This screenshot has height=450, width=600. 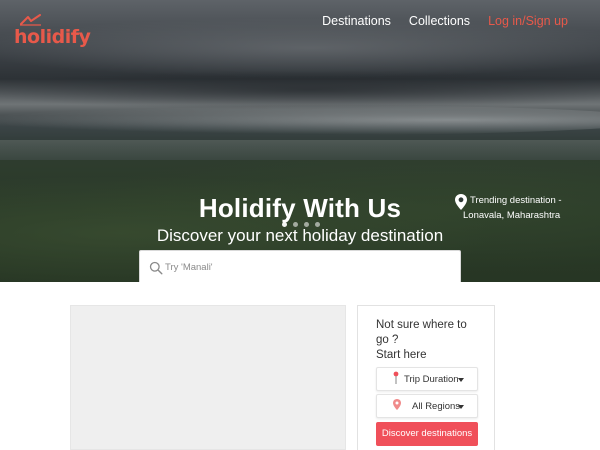 What do you see at coordinates (387, 340) in the screenshot?
I see `panel-heading-line: go ?` at bounding box center [387, 340].